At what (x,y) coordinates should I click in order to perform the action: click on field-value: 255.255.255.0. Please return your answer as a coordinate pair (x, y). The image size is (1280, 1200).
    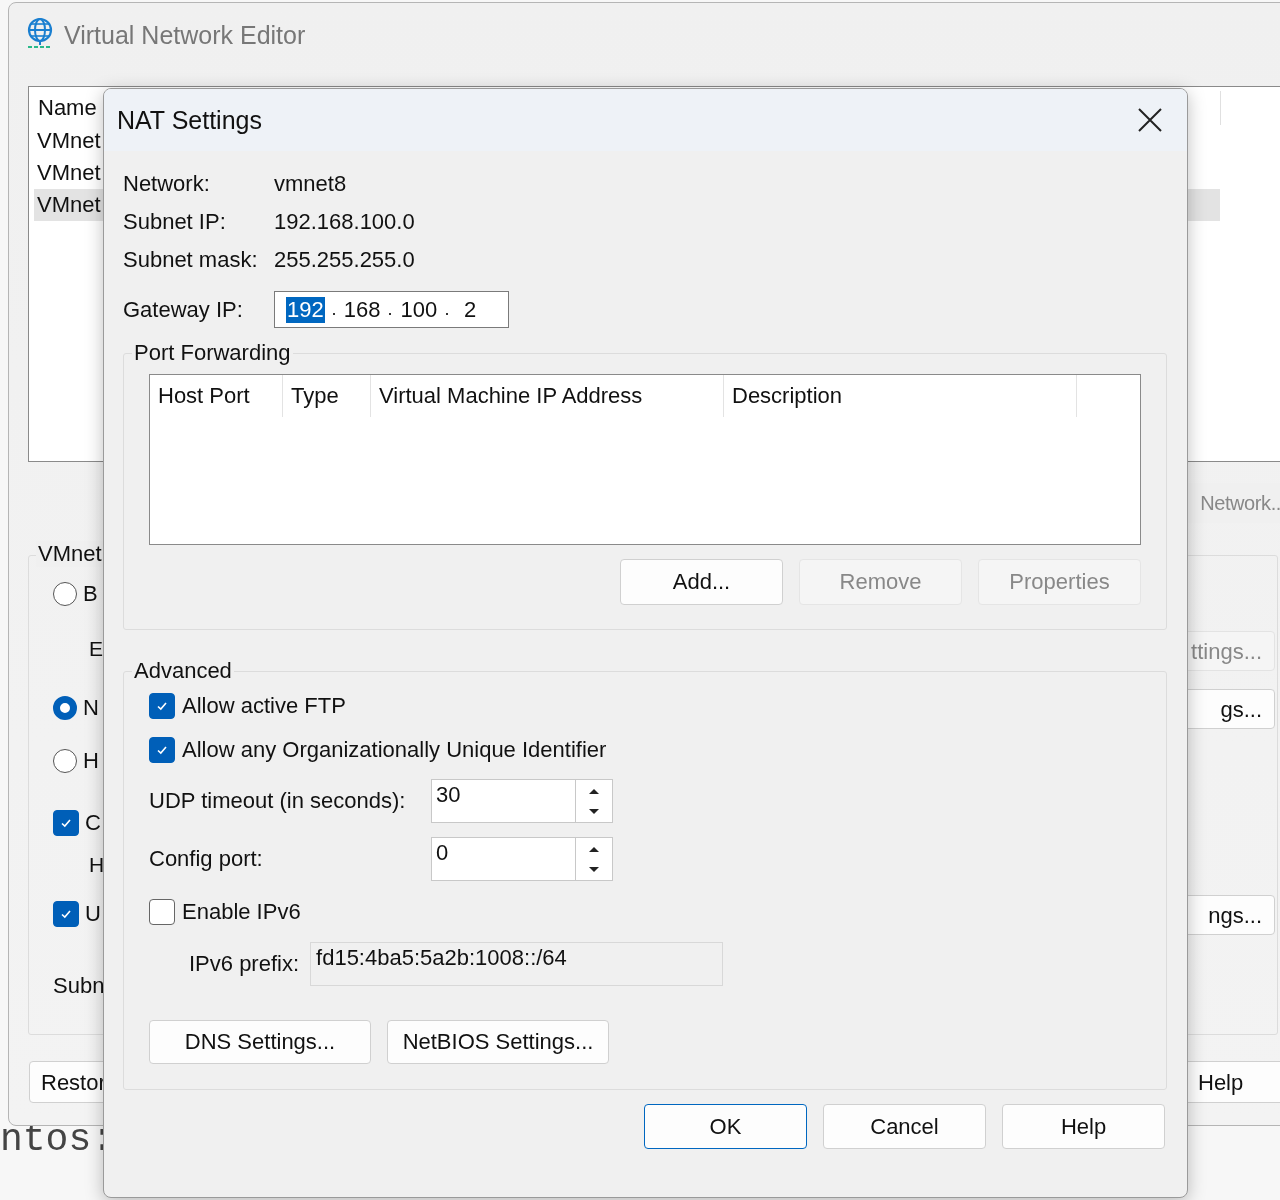
    Looking at the image, I should click on (344, 260).